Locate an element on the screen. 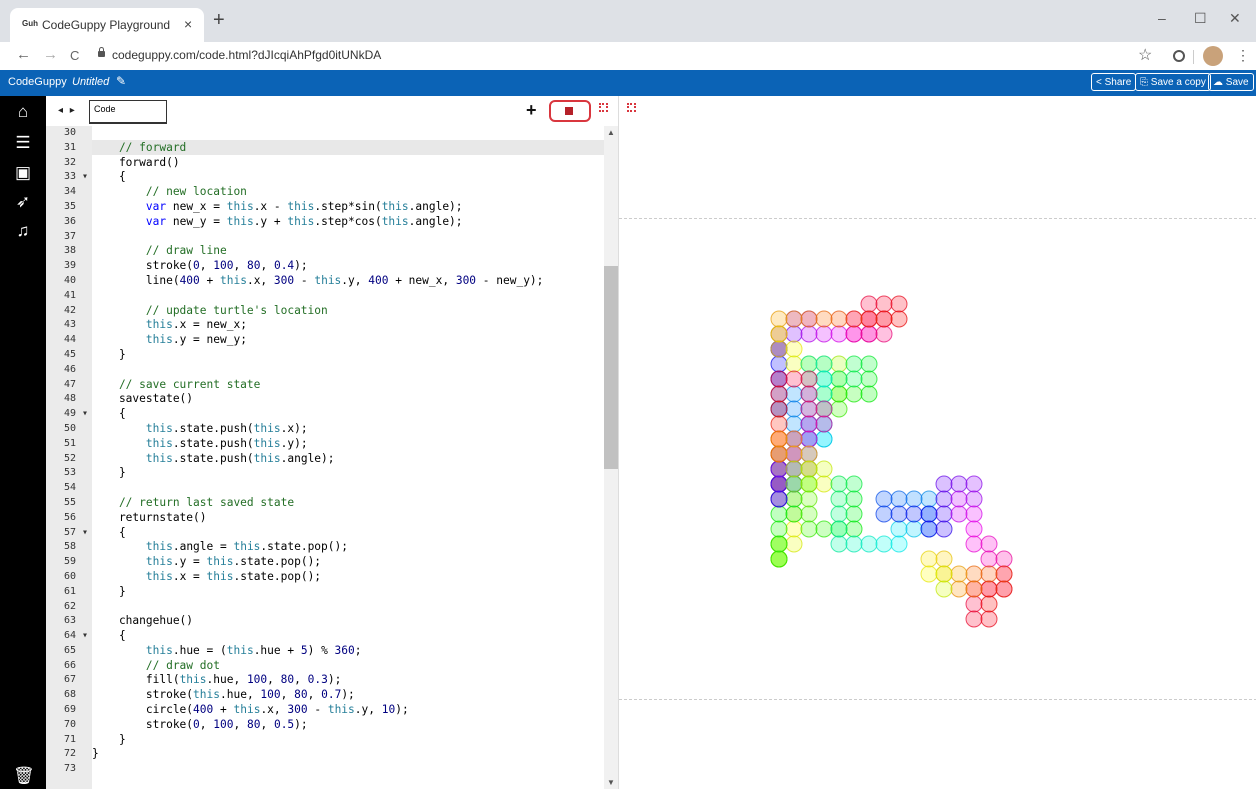 The height and width of the screenshot is (789, 1256). code-line: this.x = new_x; is located at coordinates (317, 325).